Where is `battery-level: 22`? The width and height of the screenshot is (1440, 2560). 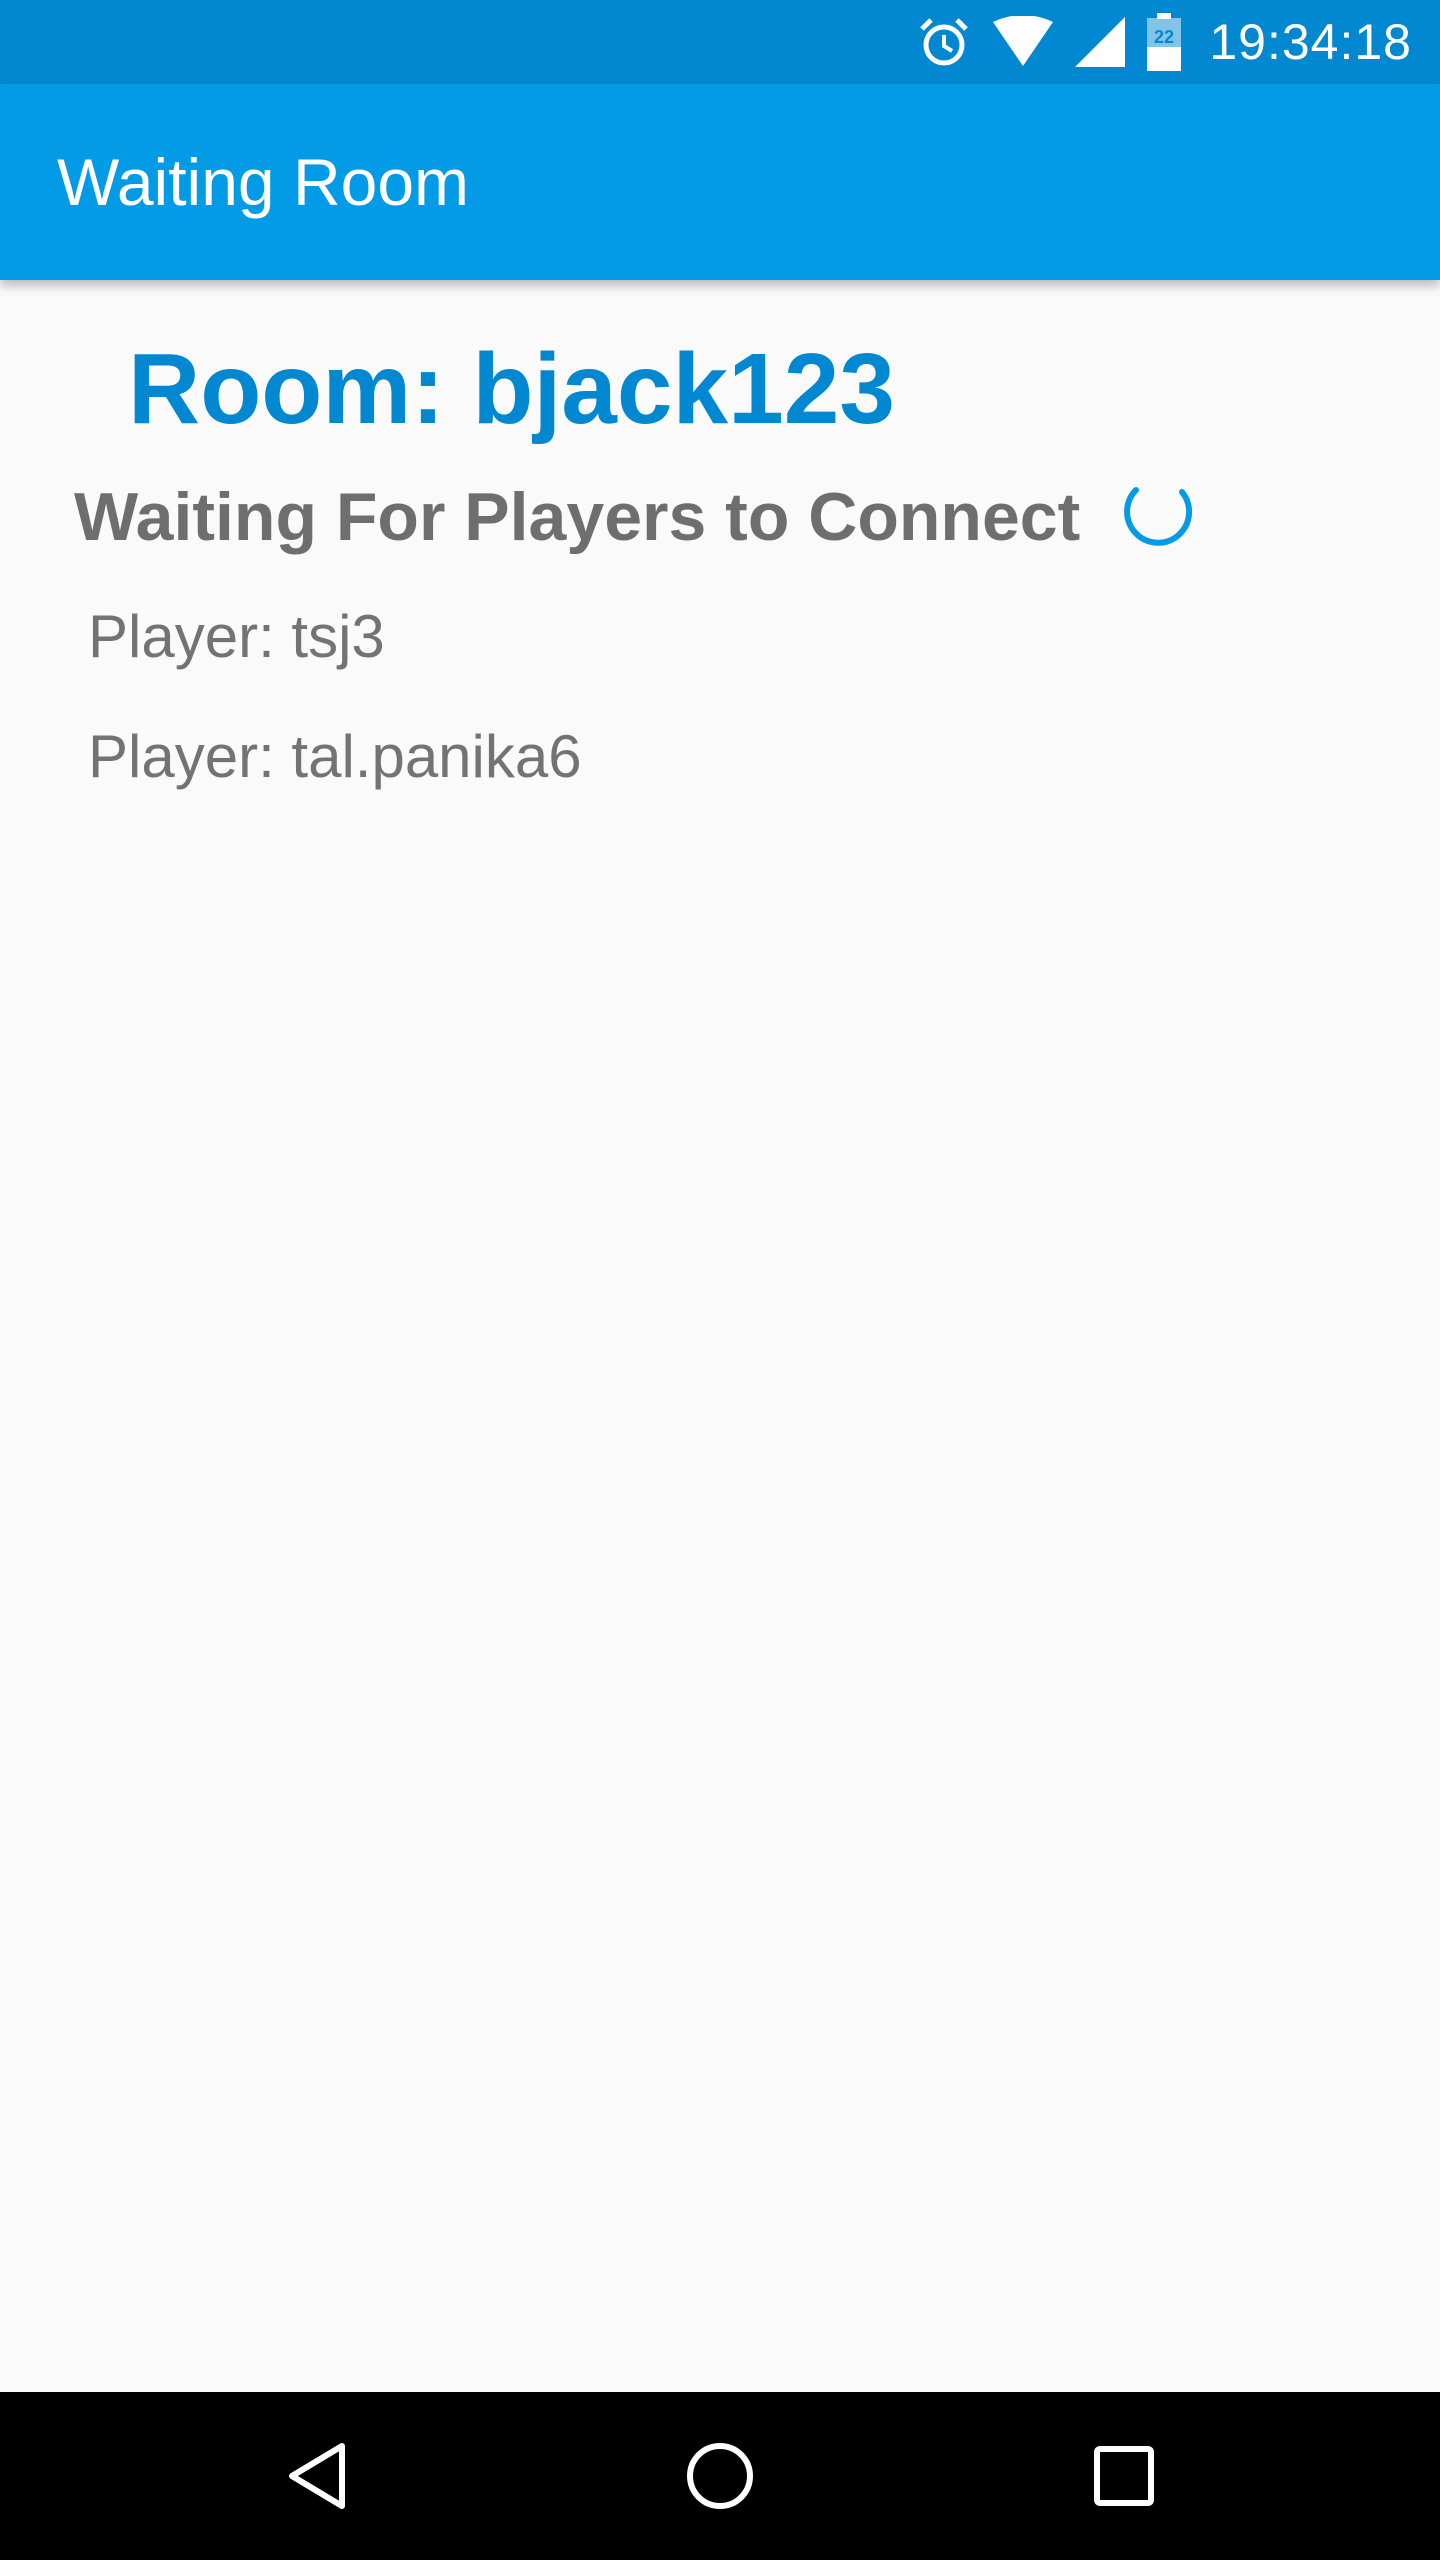 battery-level: 22 is located at coordinates (1164, 37).